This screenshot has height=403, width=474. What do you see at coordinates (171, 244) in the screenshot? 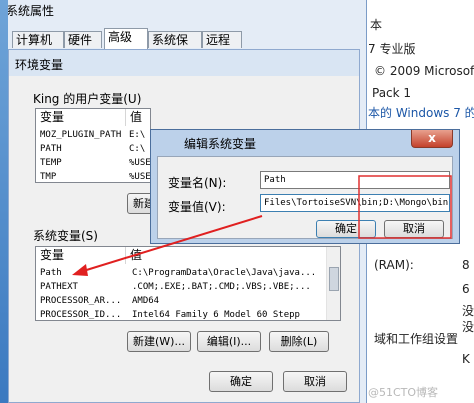
I see `arrow-line` at bounding box center [171, 244].